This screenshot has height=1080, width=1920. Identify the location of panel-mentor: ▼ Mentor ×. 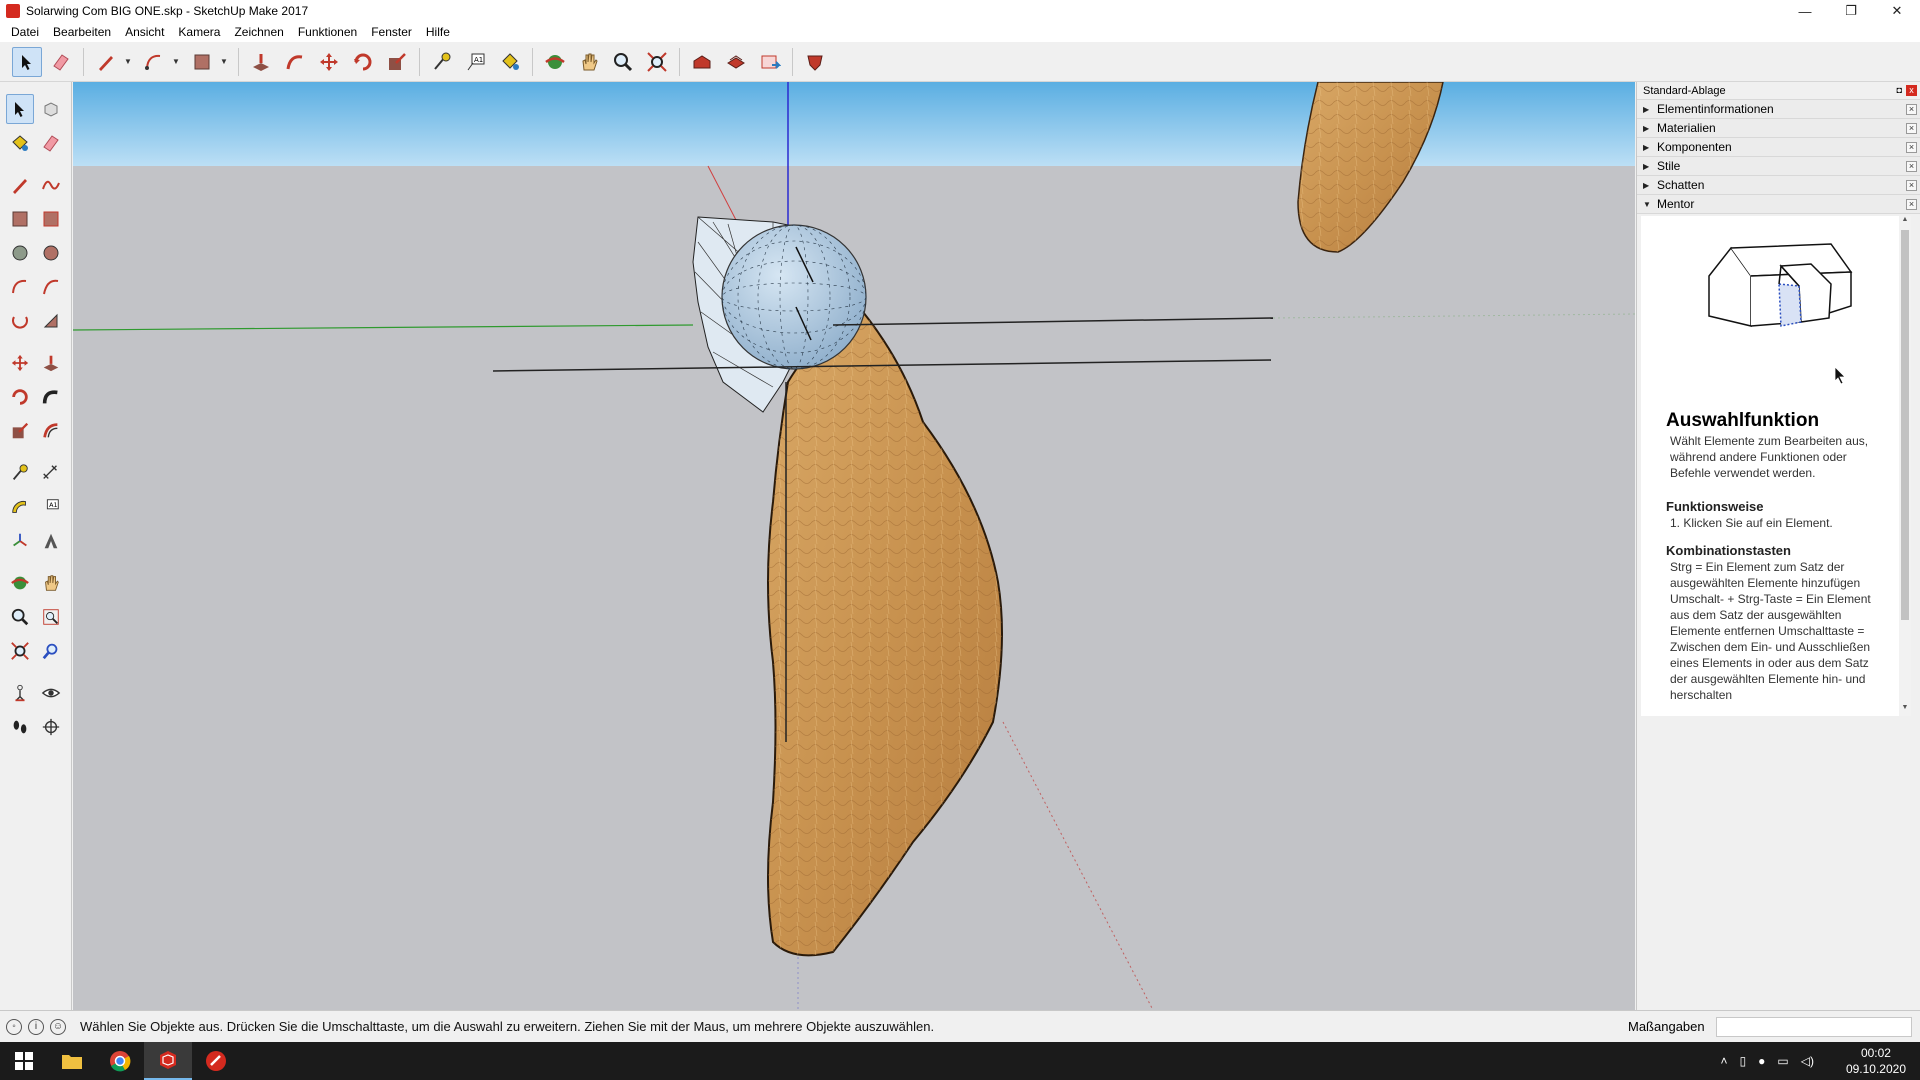
(1778, 204).